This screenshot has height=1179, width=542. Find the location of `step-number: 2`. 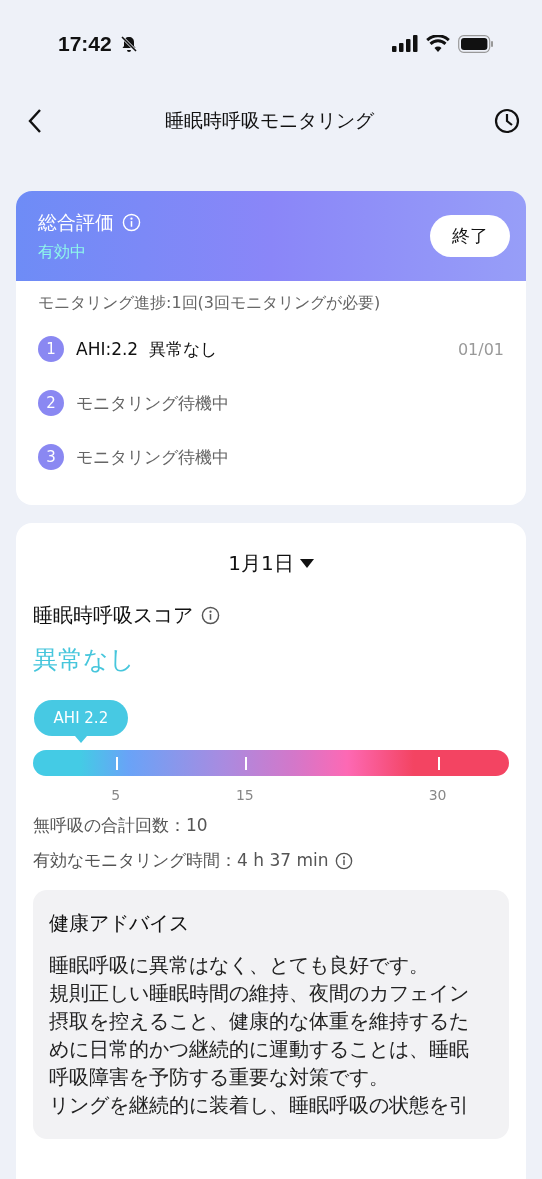

step-number: 2 is located at coordinates (51, 403).